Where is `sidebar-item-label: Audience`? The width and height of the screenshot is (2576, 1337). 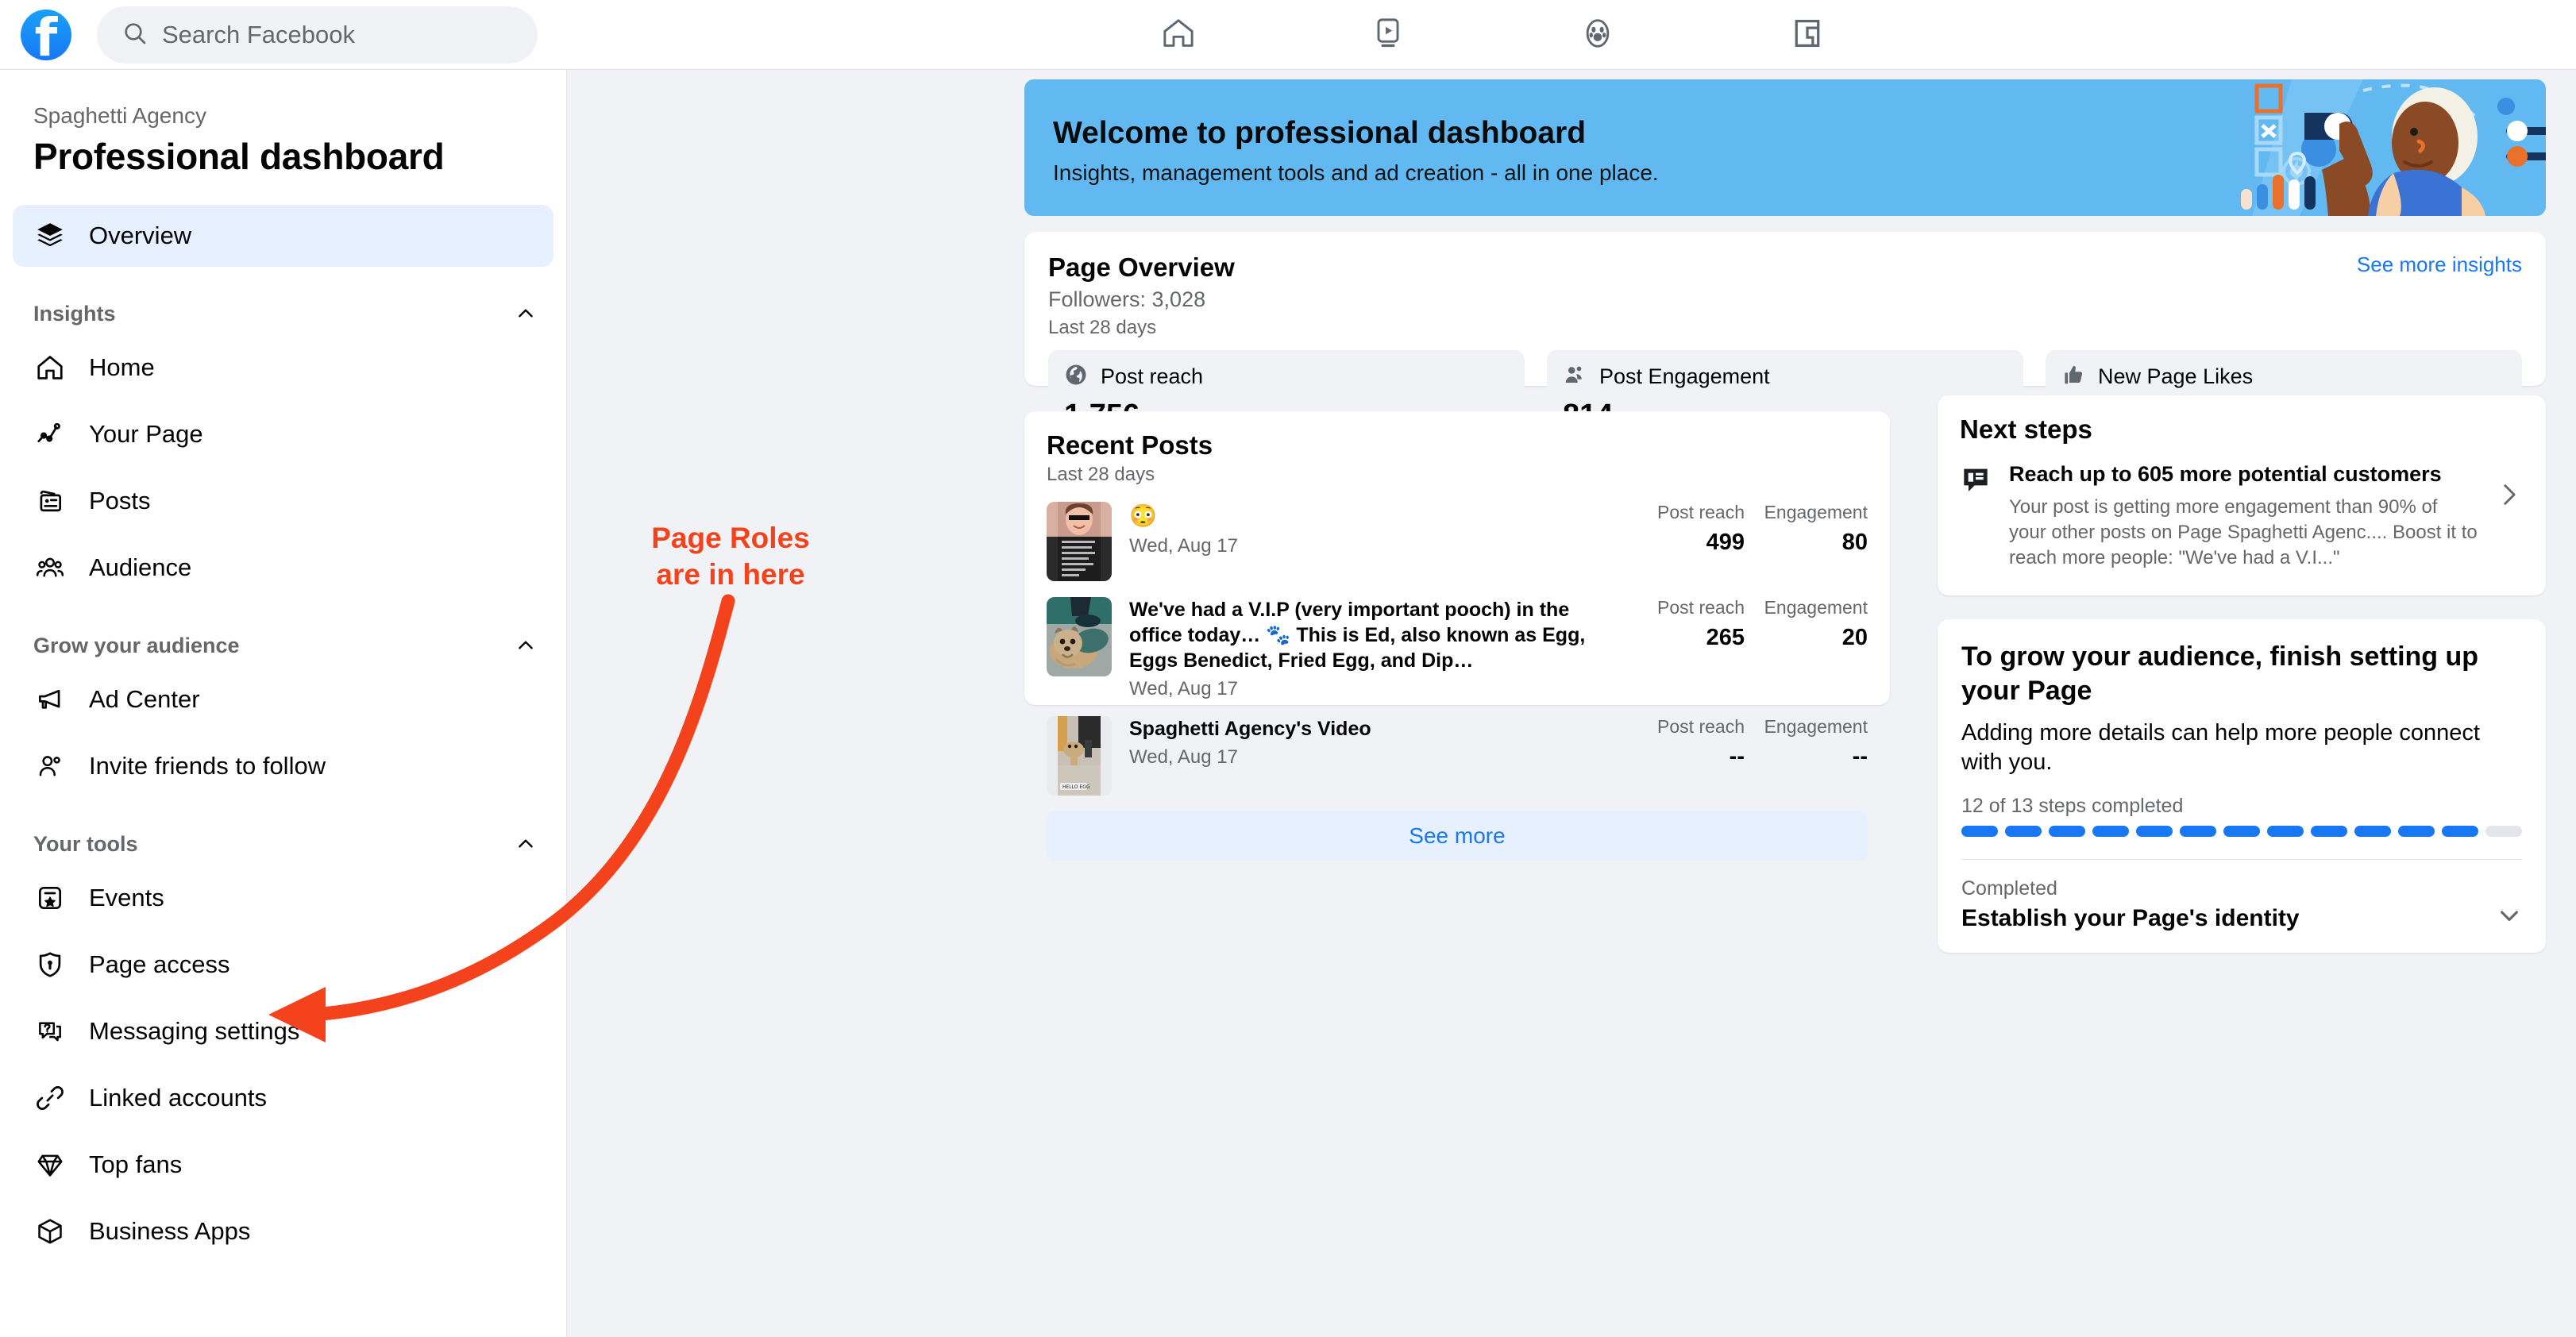
sidebar-item-label: Audience is located at coordinates (140, 567).